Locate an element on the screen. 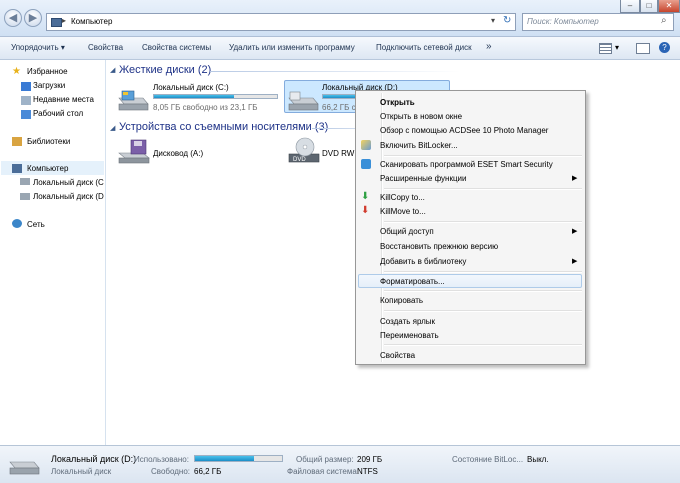 This screenshot has width=680, height=483. eset-icon is located at coordinates (366, 164).